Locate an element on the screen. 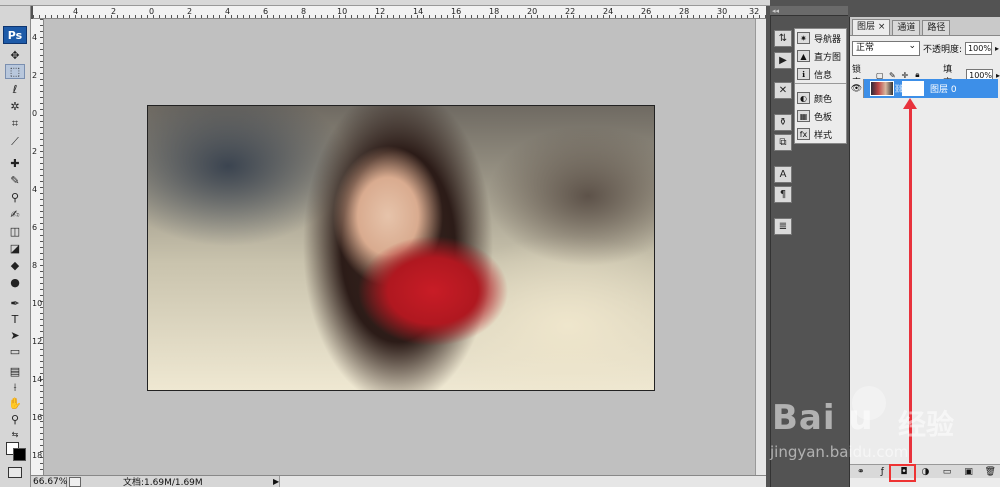 The width and height of the screenshot is (1000, 487). notes-tool-icon: ▤ is located at coordinates (15, 371).